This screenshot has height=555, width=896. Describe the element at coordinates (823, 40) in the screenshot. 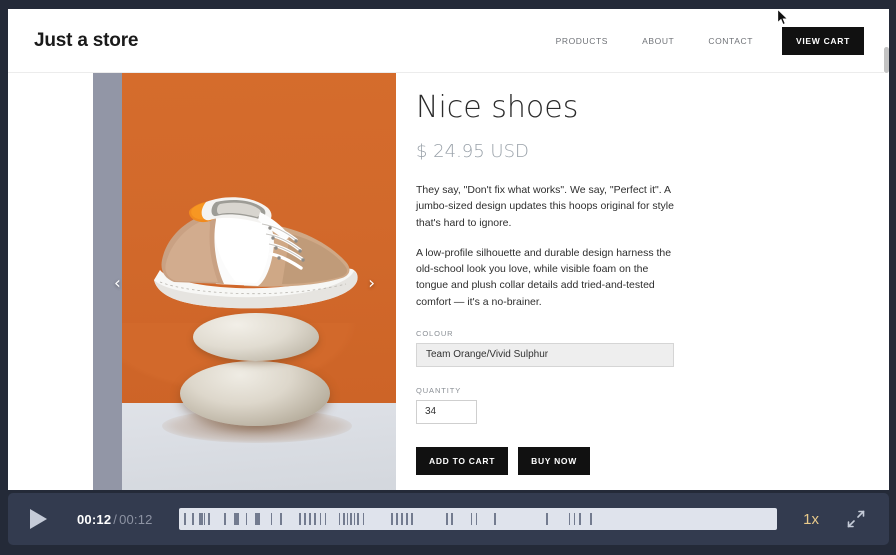

I see `view-cart-button: VIEW CART` at that location.